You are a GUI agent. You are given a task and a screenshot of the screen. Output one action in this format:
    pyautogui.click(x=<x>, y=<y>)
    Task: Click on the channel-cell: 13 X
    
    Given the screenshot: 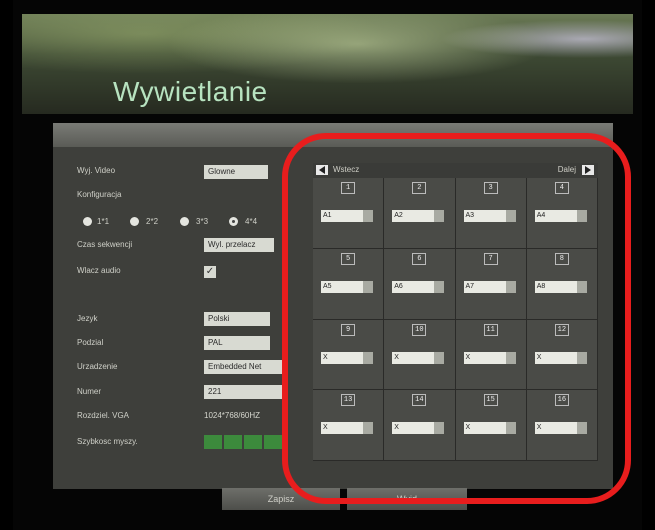 What is the action you would take?
    pyautogui.click(x=349, y=425)
    